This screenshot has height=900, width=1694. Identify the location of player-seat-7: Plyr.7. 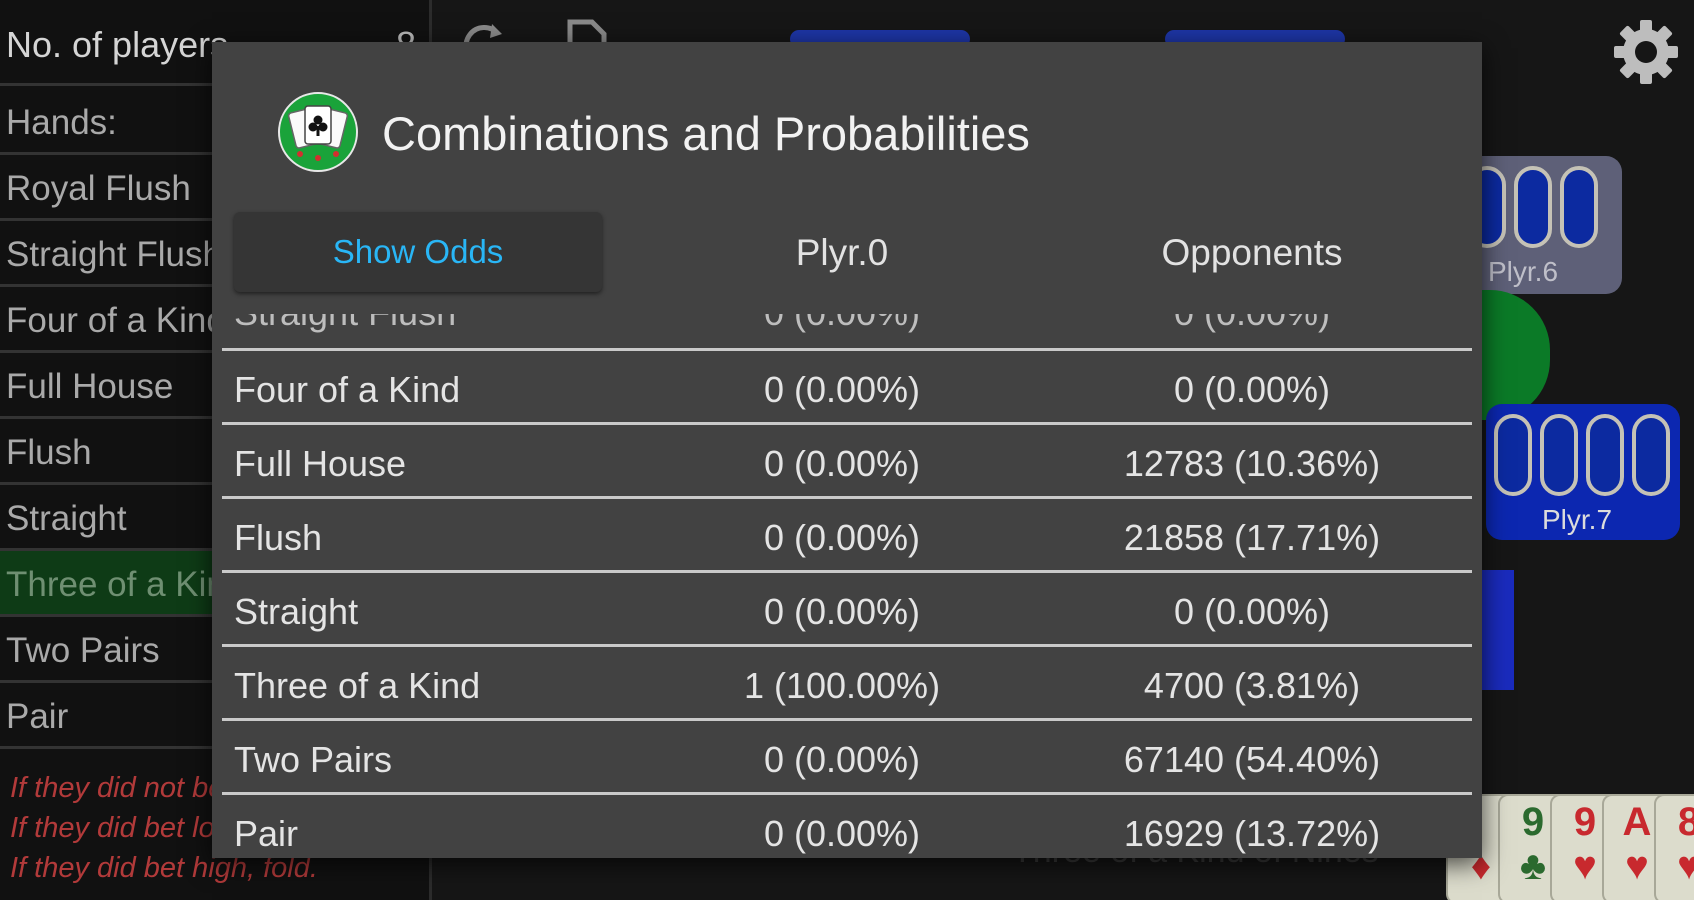
(1583, 472).